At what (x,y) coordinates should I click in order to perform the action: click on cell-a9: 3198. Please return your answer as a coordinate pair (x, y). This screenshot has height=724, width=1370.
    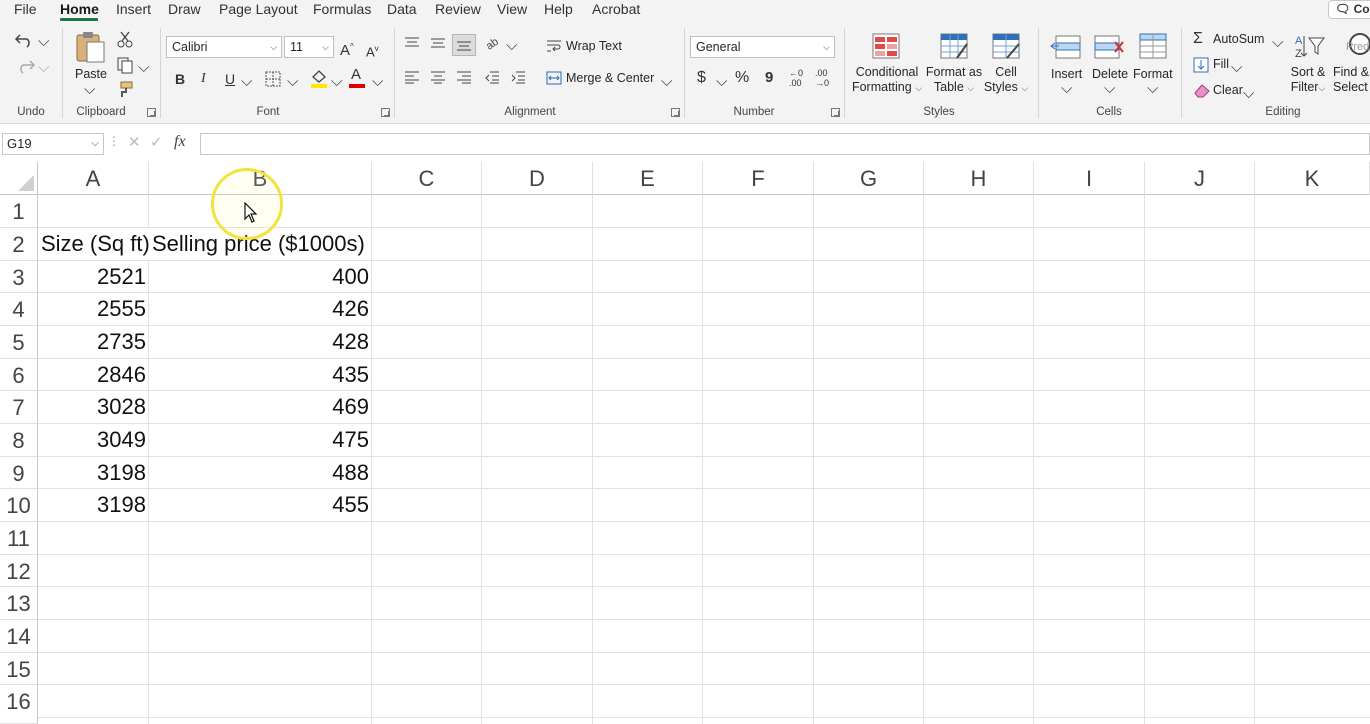
    Looking at the image, I should click on (93, 473).